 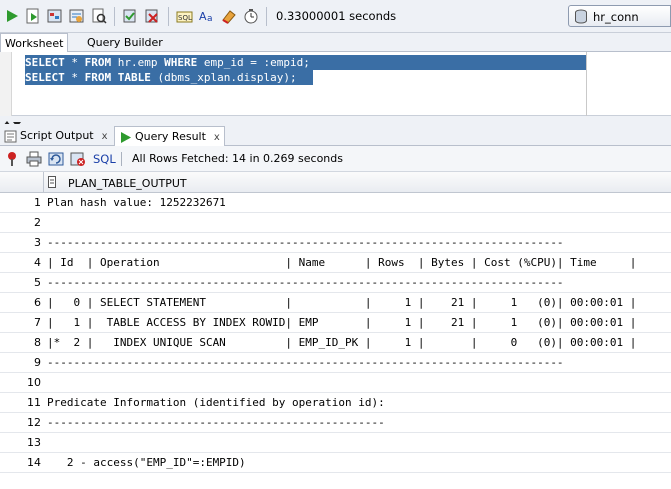 What do you see at coordinates (37, 342) in the screenshot?
I see `row-number: 8` at bounding box center [37, 342].